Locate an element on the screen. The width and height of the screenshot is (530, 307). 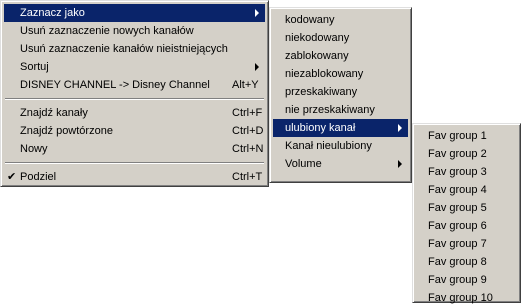
menu-item-unfavorite-channel: Kanał nieulubiony is located at coordinates (340, 146).